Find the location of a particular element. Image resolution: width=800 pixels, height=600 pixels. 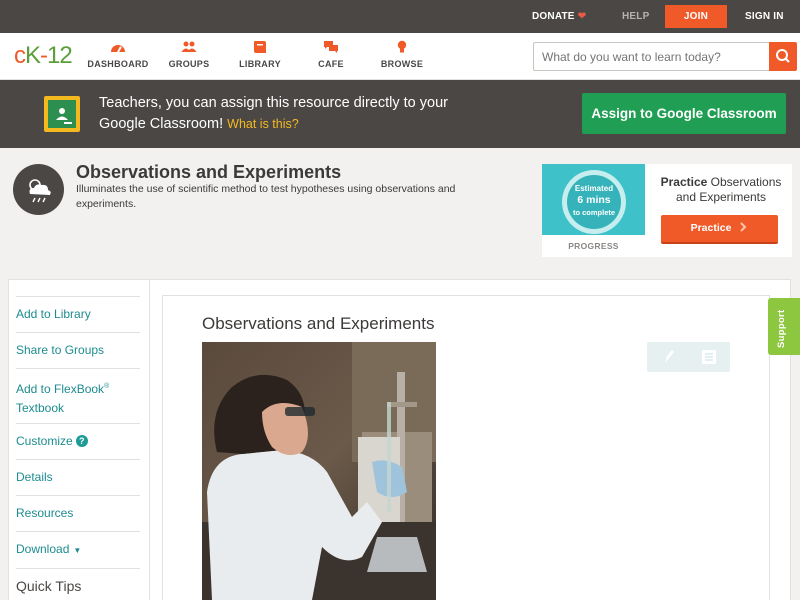

donate-label: DONATE is located at coordinates (553, 16).